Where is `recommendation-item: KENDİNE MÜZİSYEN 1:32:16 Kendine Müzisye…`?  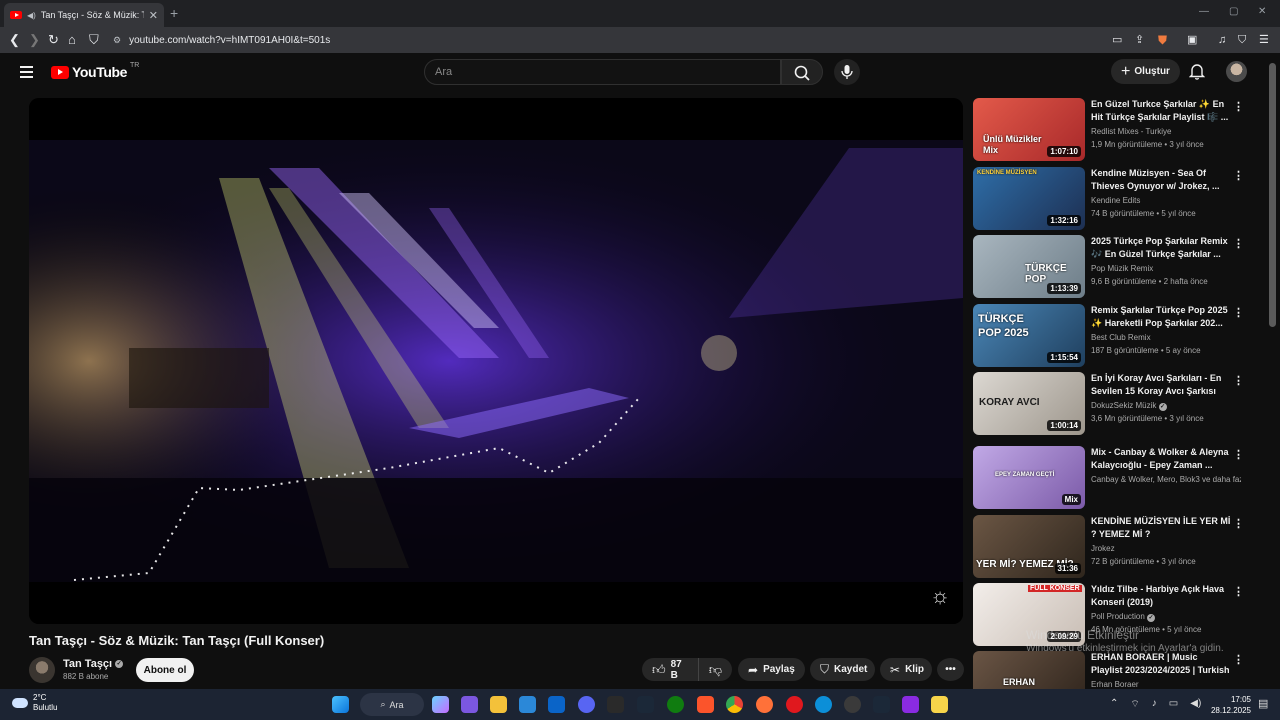 recommendation-item: KENDİNE MÜZİSYEN 1:32:16 Kendine Müzisye… is located at coordinates (1110, 199).